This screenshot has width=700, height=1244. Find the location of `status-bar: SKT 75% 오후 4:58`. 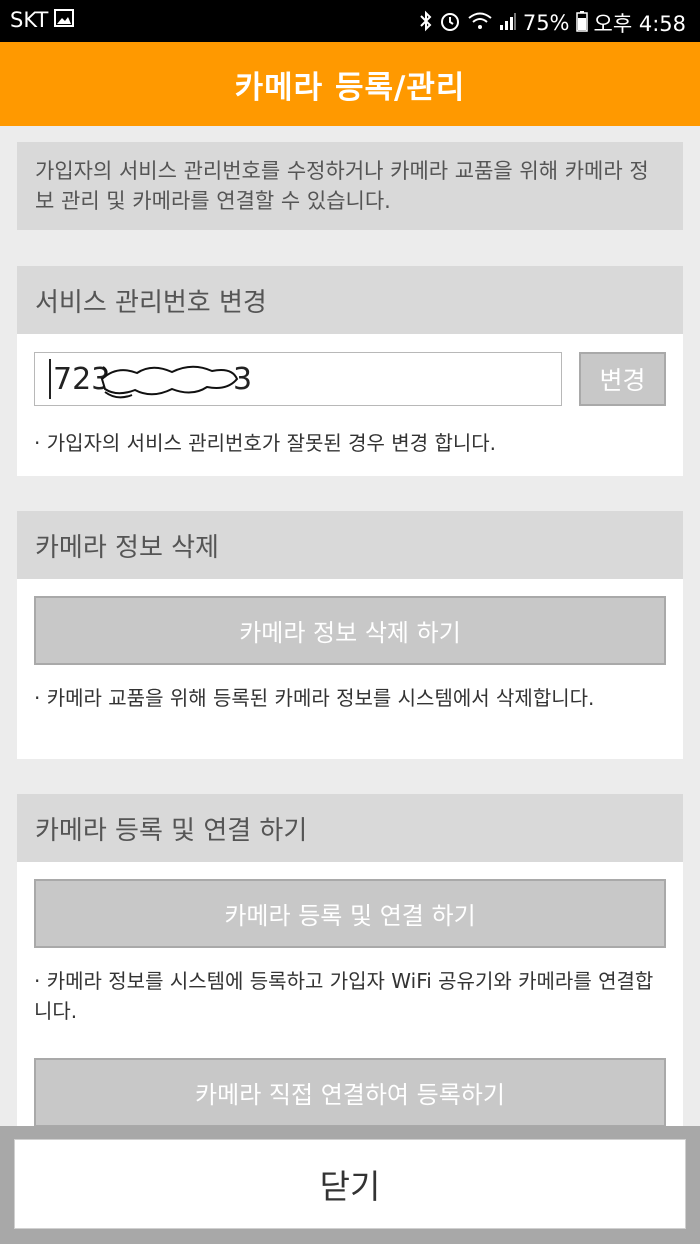

status-bar: SKT 75% 오후 4:58 is located at coordinates (350, 21).